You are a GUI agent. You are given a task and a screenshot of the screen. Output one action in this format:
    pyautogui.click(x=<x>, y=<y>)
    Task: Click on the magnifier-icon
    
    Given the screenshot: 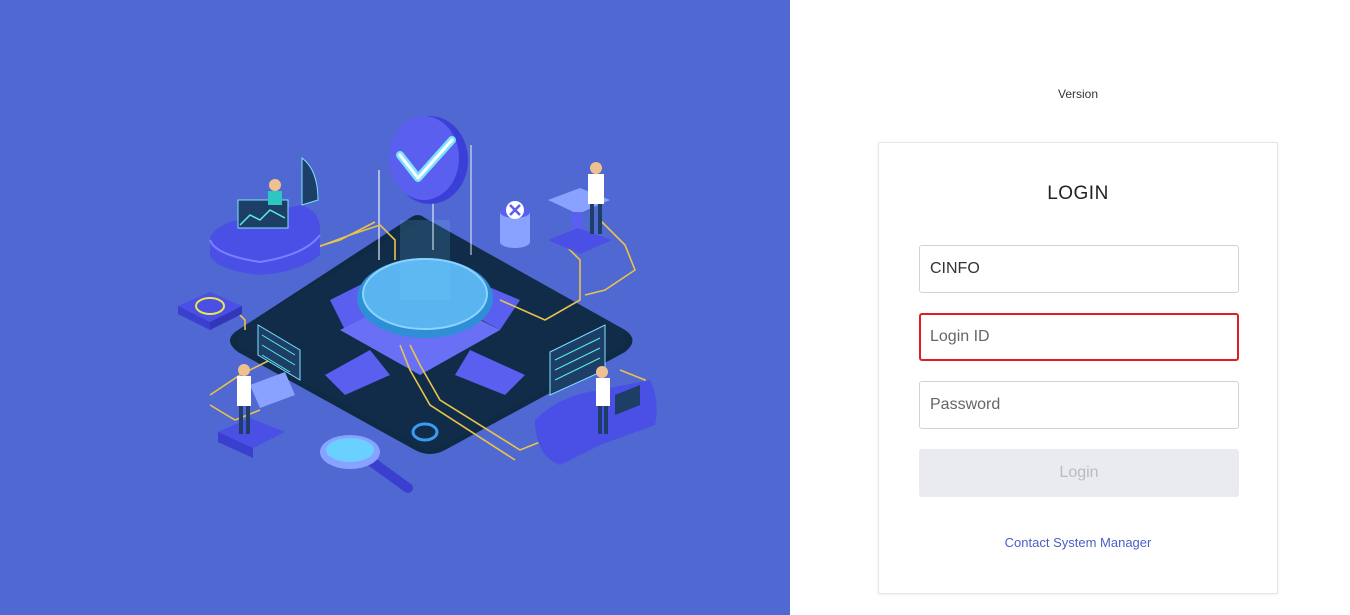 What is the action you would take?
    pyautogui.click(x=366, y=464)
    